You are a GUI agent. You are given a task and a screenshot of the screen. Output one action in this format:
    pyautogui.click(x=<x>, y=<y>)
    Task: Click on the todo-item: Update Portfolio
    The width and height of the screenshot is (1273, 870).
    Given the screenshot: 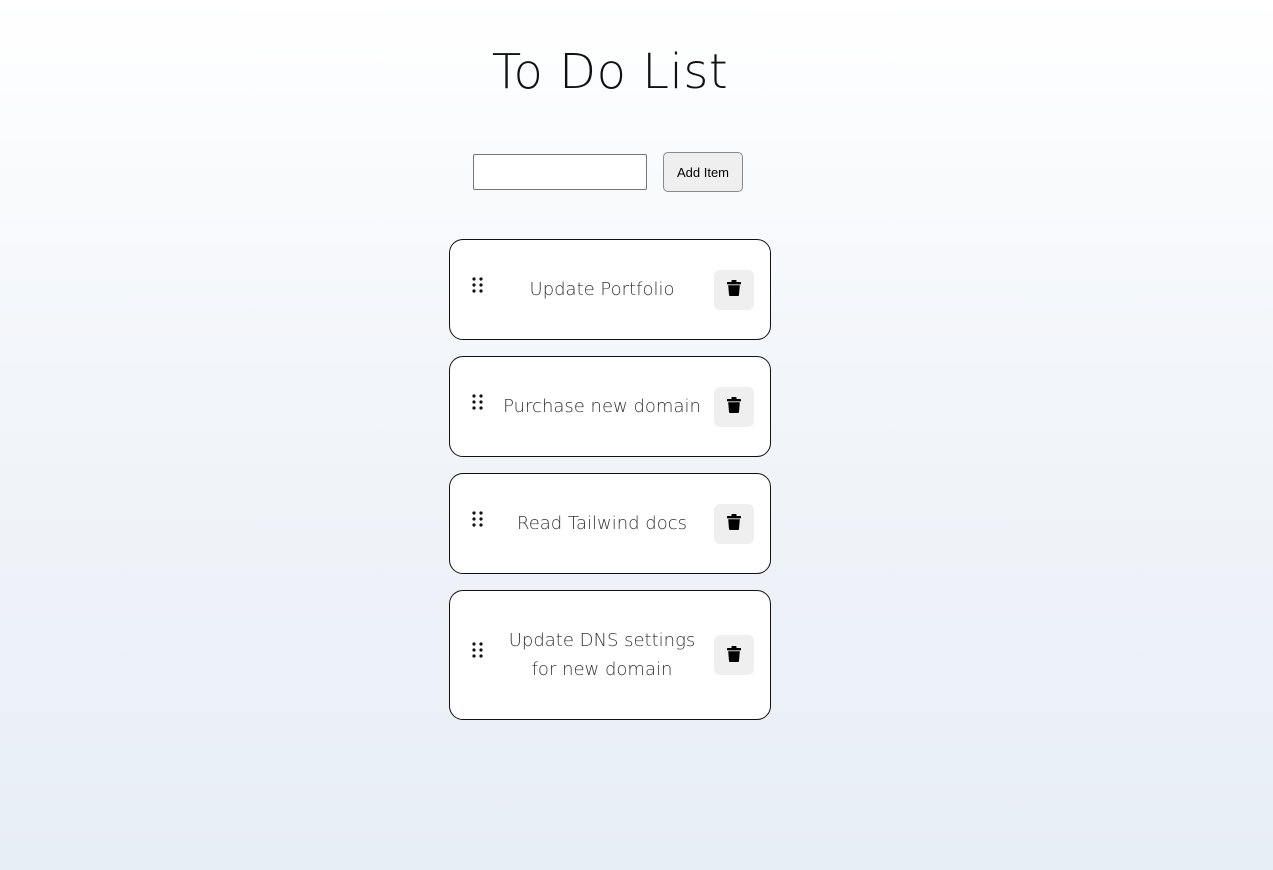 What is the action you would take?
    pyautogui.click(x=610, y=289)
    